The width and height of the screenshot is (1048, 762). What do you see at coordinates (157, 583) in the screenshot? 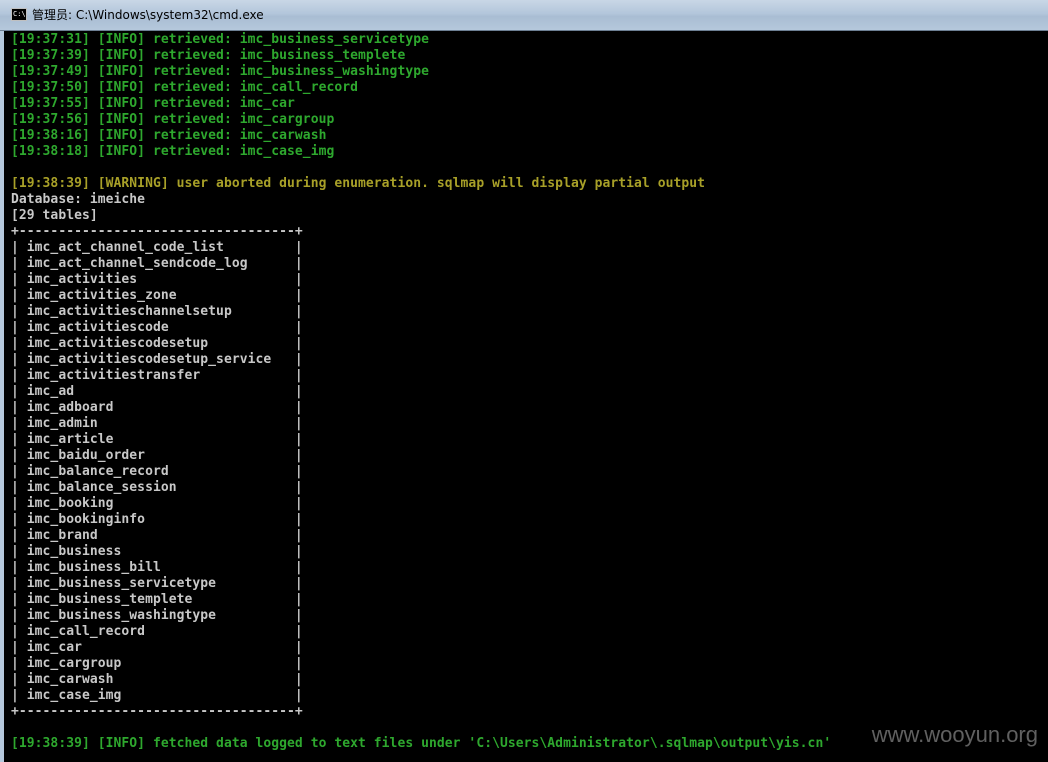
I see `console-line: | imc_business_servicetype |` at bounding box center [157, 583].